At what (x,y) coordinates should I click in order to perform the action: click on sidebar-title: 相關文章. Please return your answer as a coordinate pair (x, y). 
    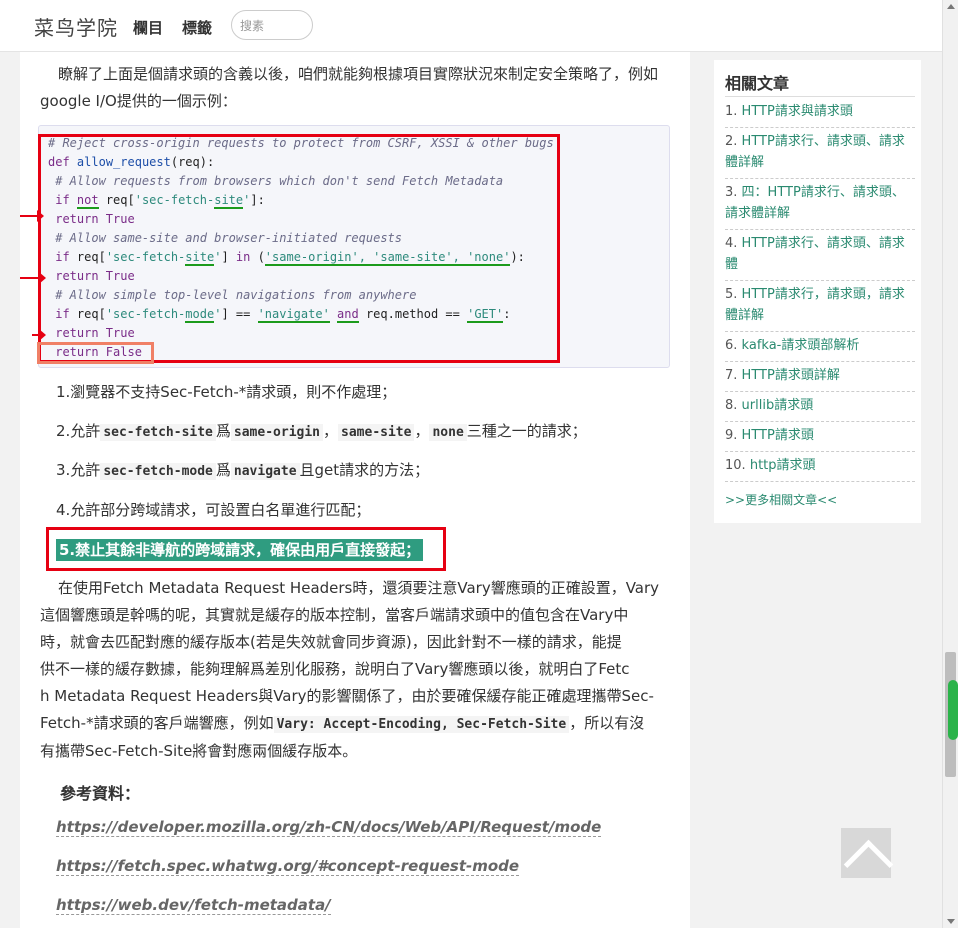
    Looking at the image, I should click on (757, 83).